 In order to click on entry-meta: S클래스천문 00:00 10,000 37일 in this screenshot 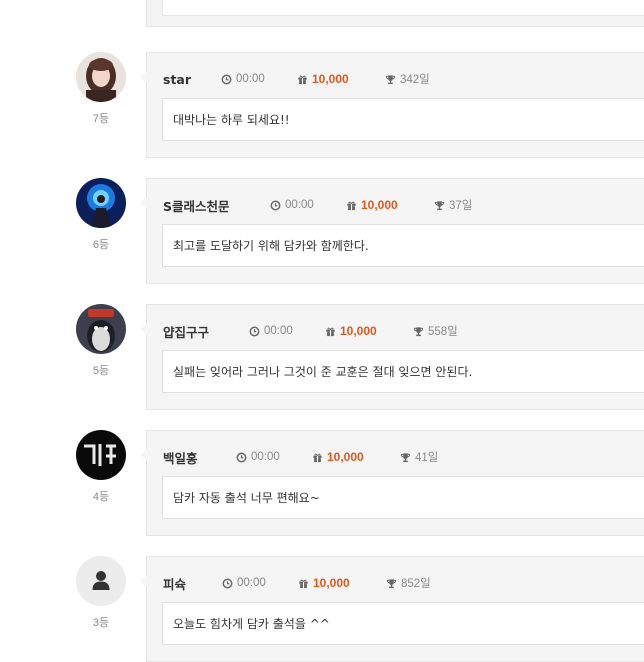, I will do `click(317, 205)`.